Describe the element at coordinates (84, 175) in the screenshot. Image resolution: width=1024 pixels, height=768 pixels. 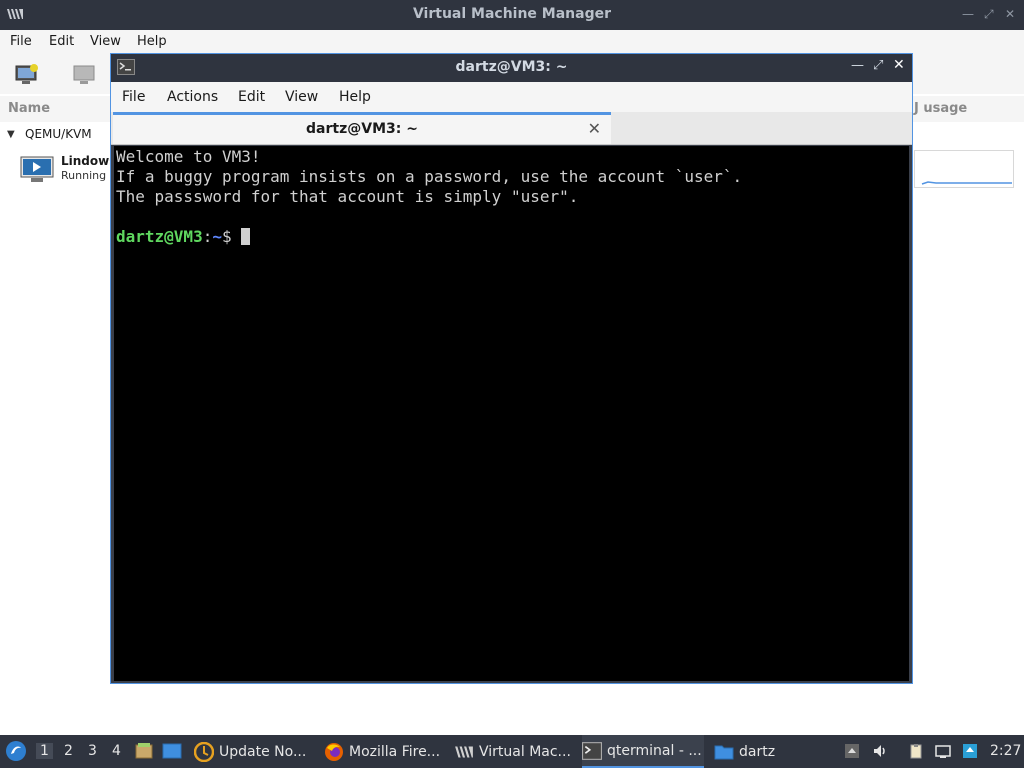
I see `vm-status: Running` at that location.